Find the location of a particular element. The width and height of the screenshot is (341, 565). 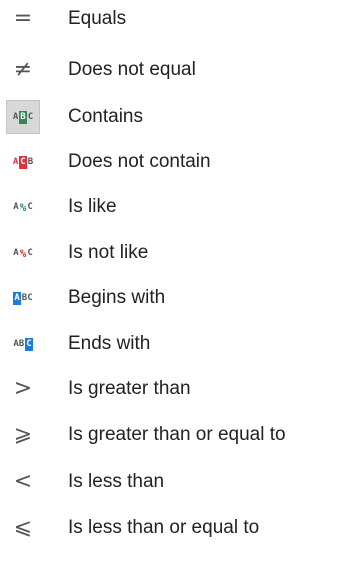

menu-item-label: Is less than or equal to is located at coordinates (164, 527).